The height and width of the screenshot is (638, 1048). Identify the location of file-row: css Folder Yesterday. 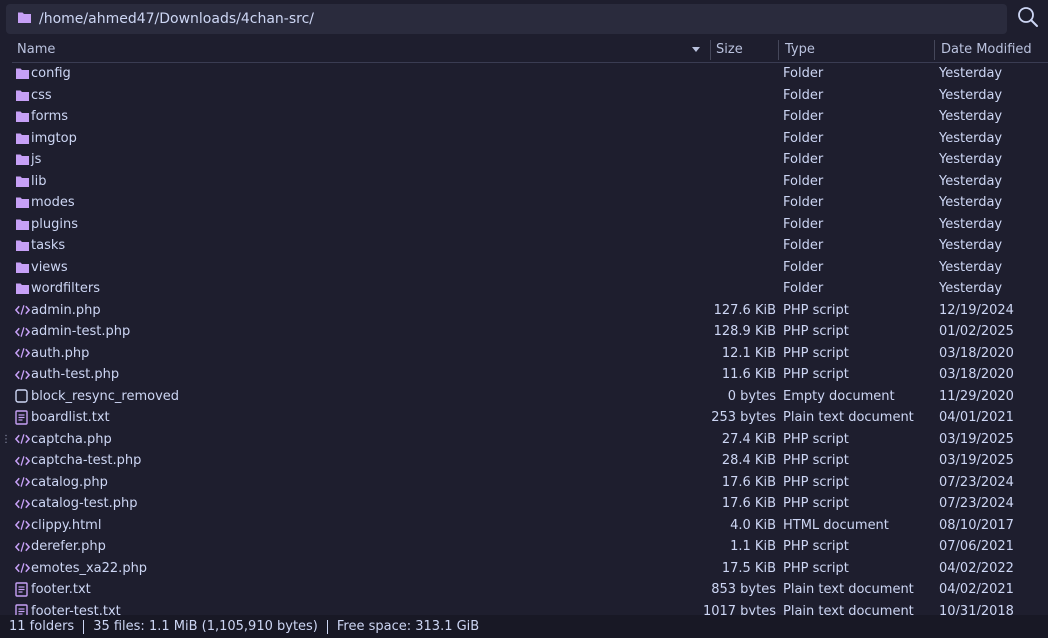
(530, 96).